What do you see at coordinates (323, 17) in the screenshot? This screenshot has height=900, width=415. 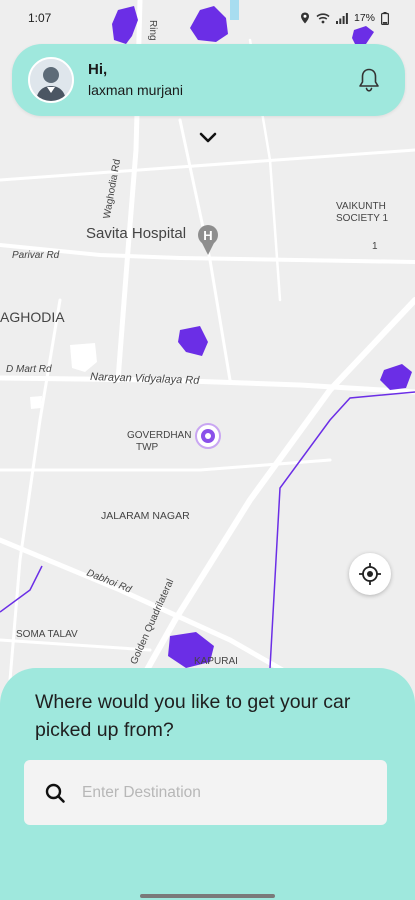 I see `wifi-icon` at bounding box center [323, 17].